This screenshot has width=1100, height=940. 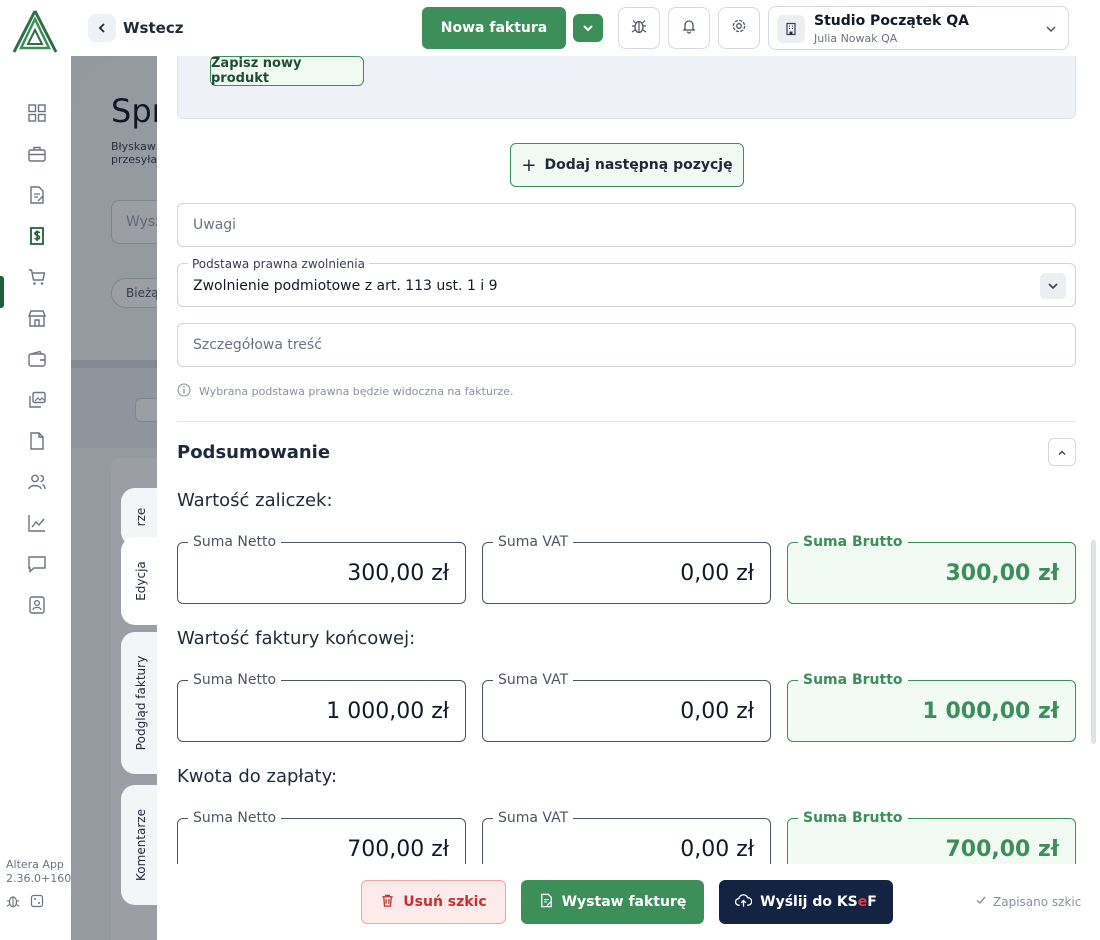 I want to click on trash-icon, so click(x=387, y=902).